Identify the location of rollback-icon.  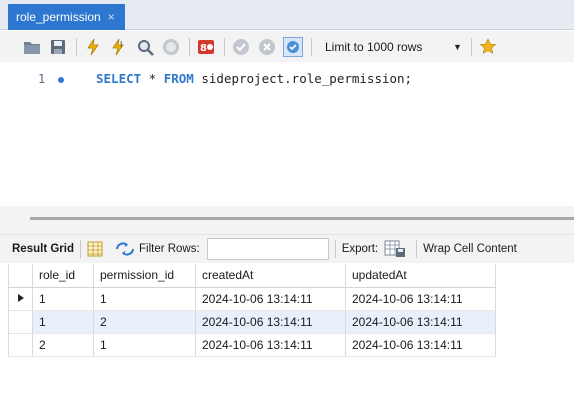
(267, 47).